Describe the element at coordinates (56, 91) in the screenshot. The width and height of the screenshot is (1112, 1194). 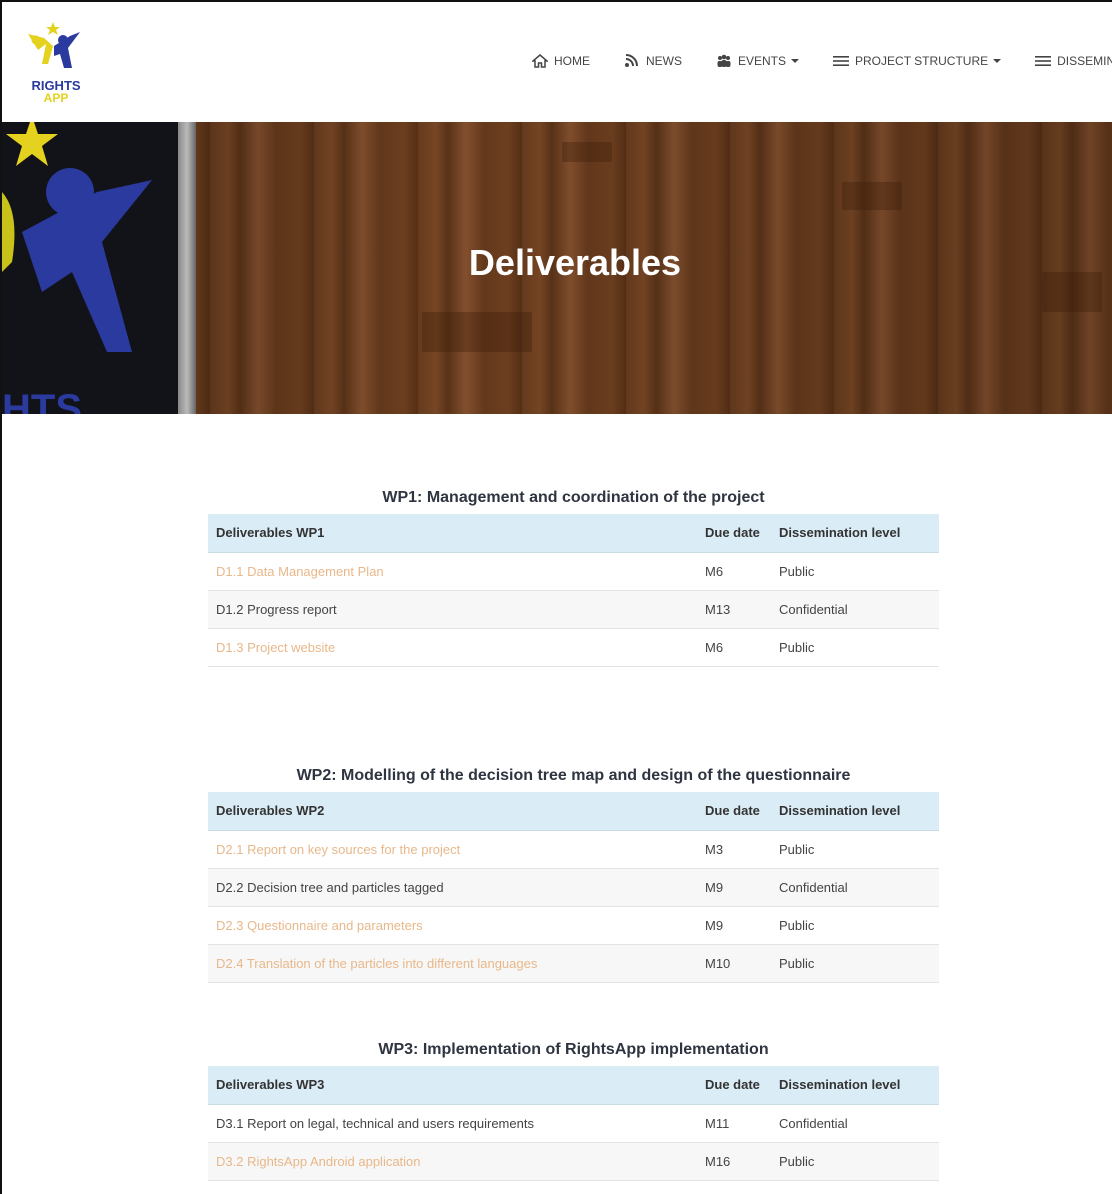
I see `logo-wordmark: RIGHTS APP` at that location.